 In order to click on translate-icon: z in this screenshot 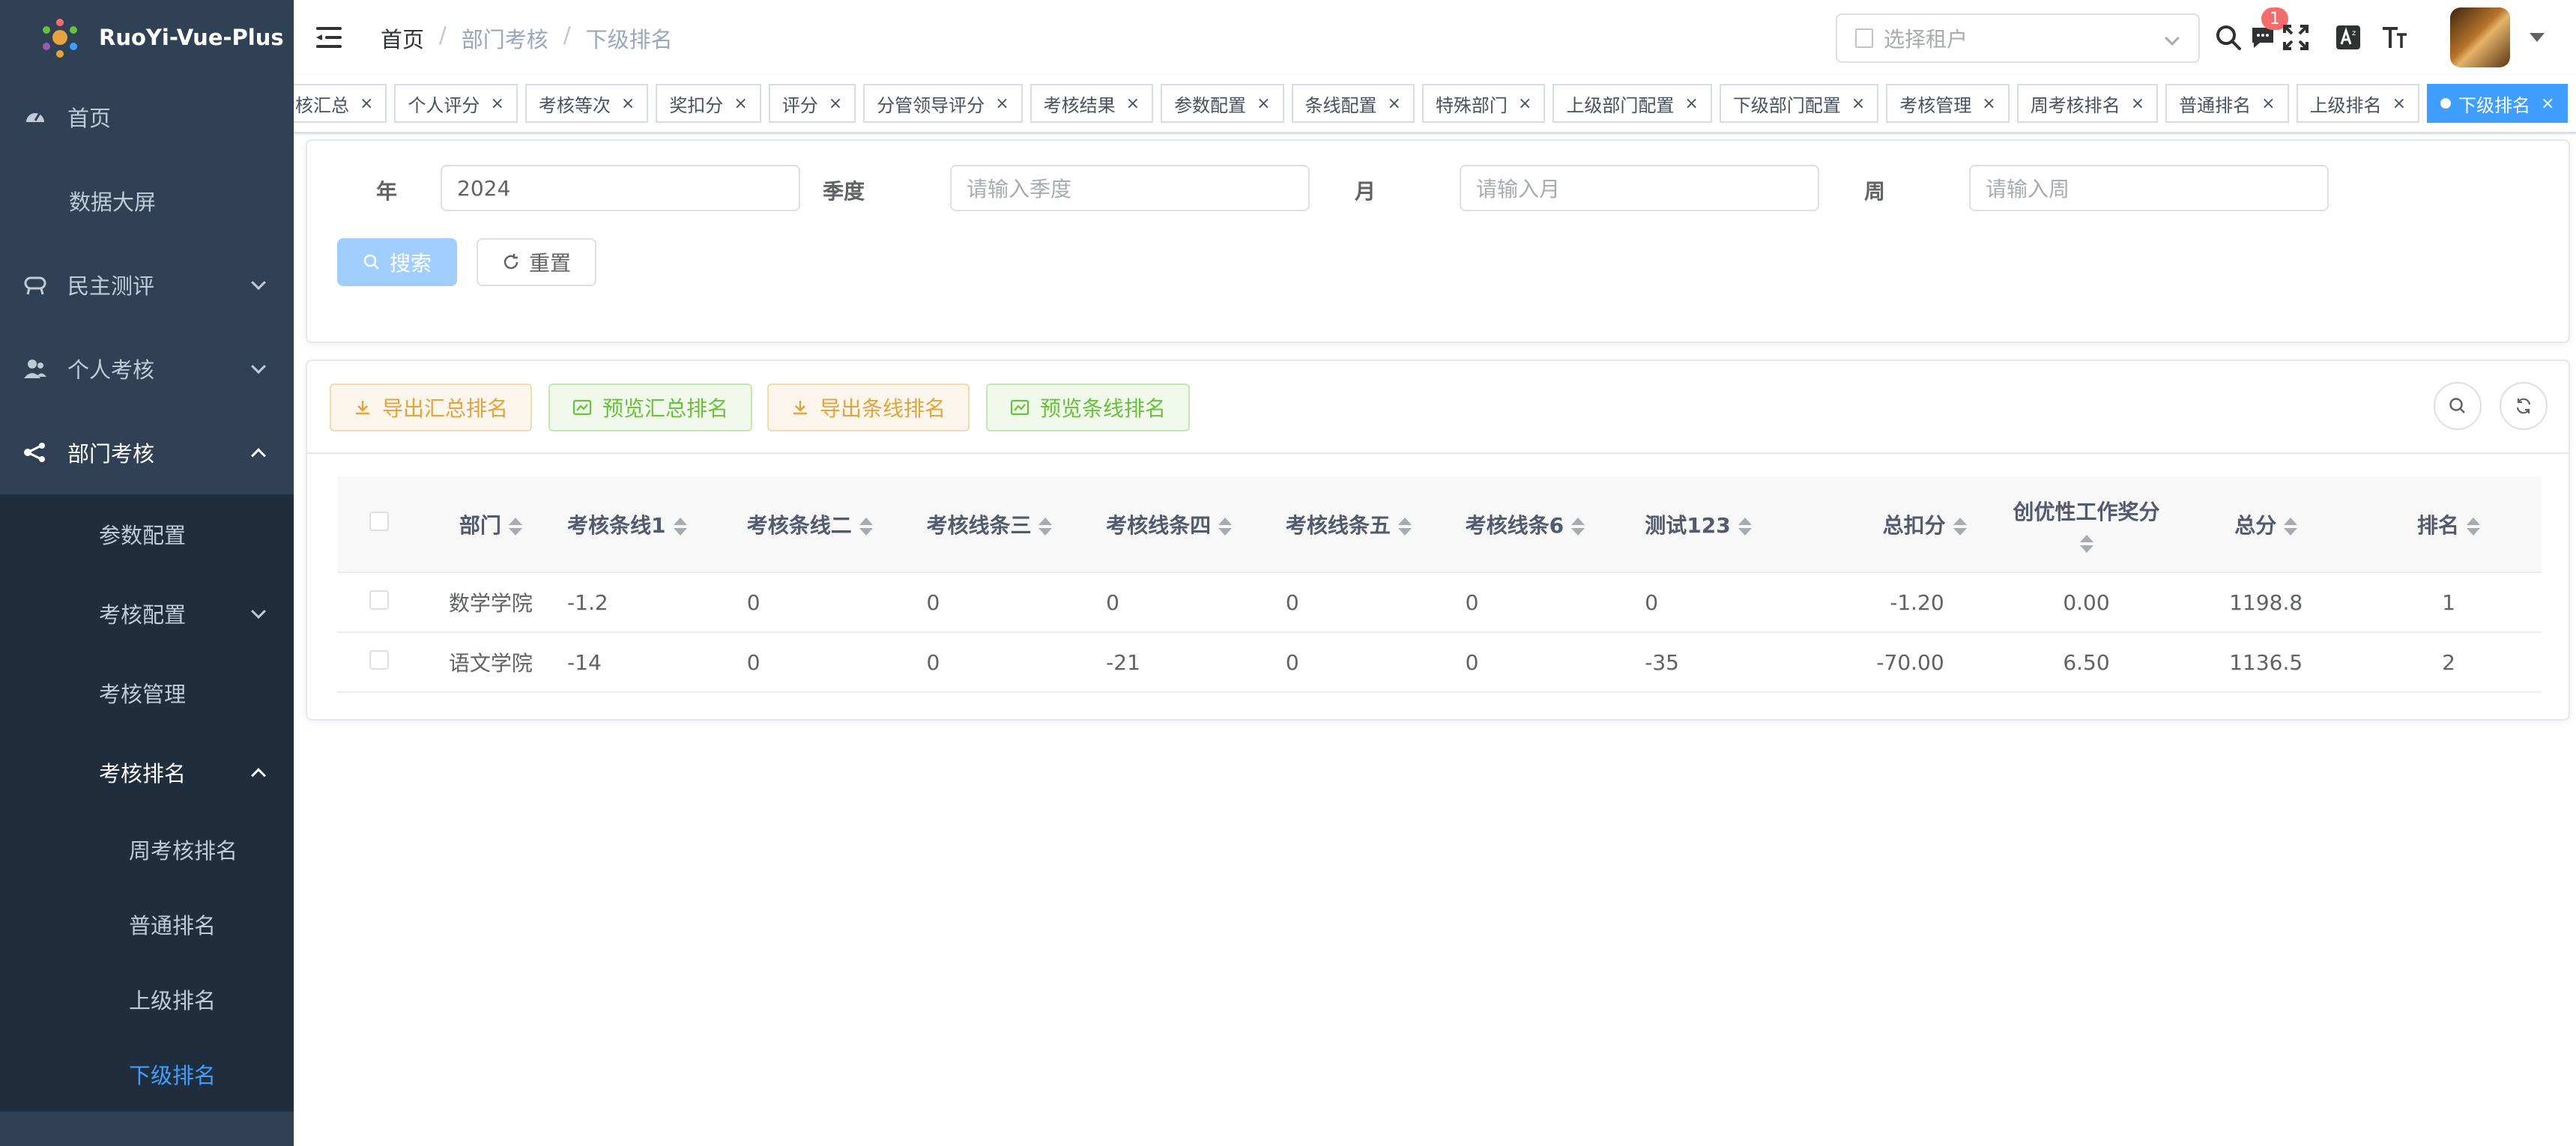, I will do `click(2348, 37)`.